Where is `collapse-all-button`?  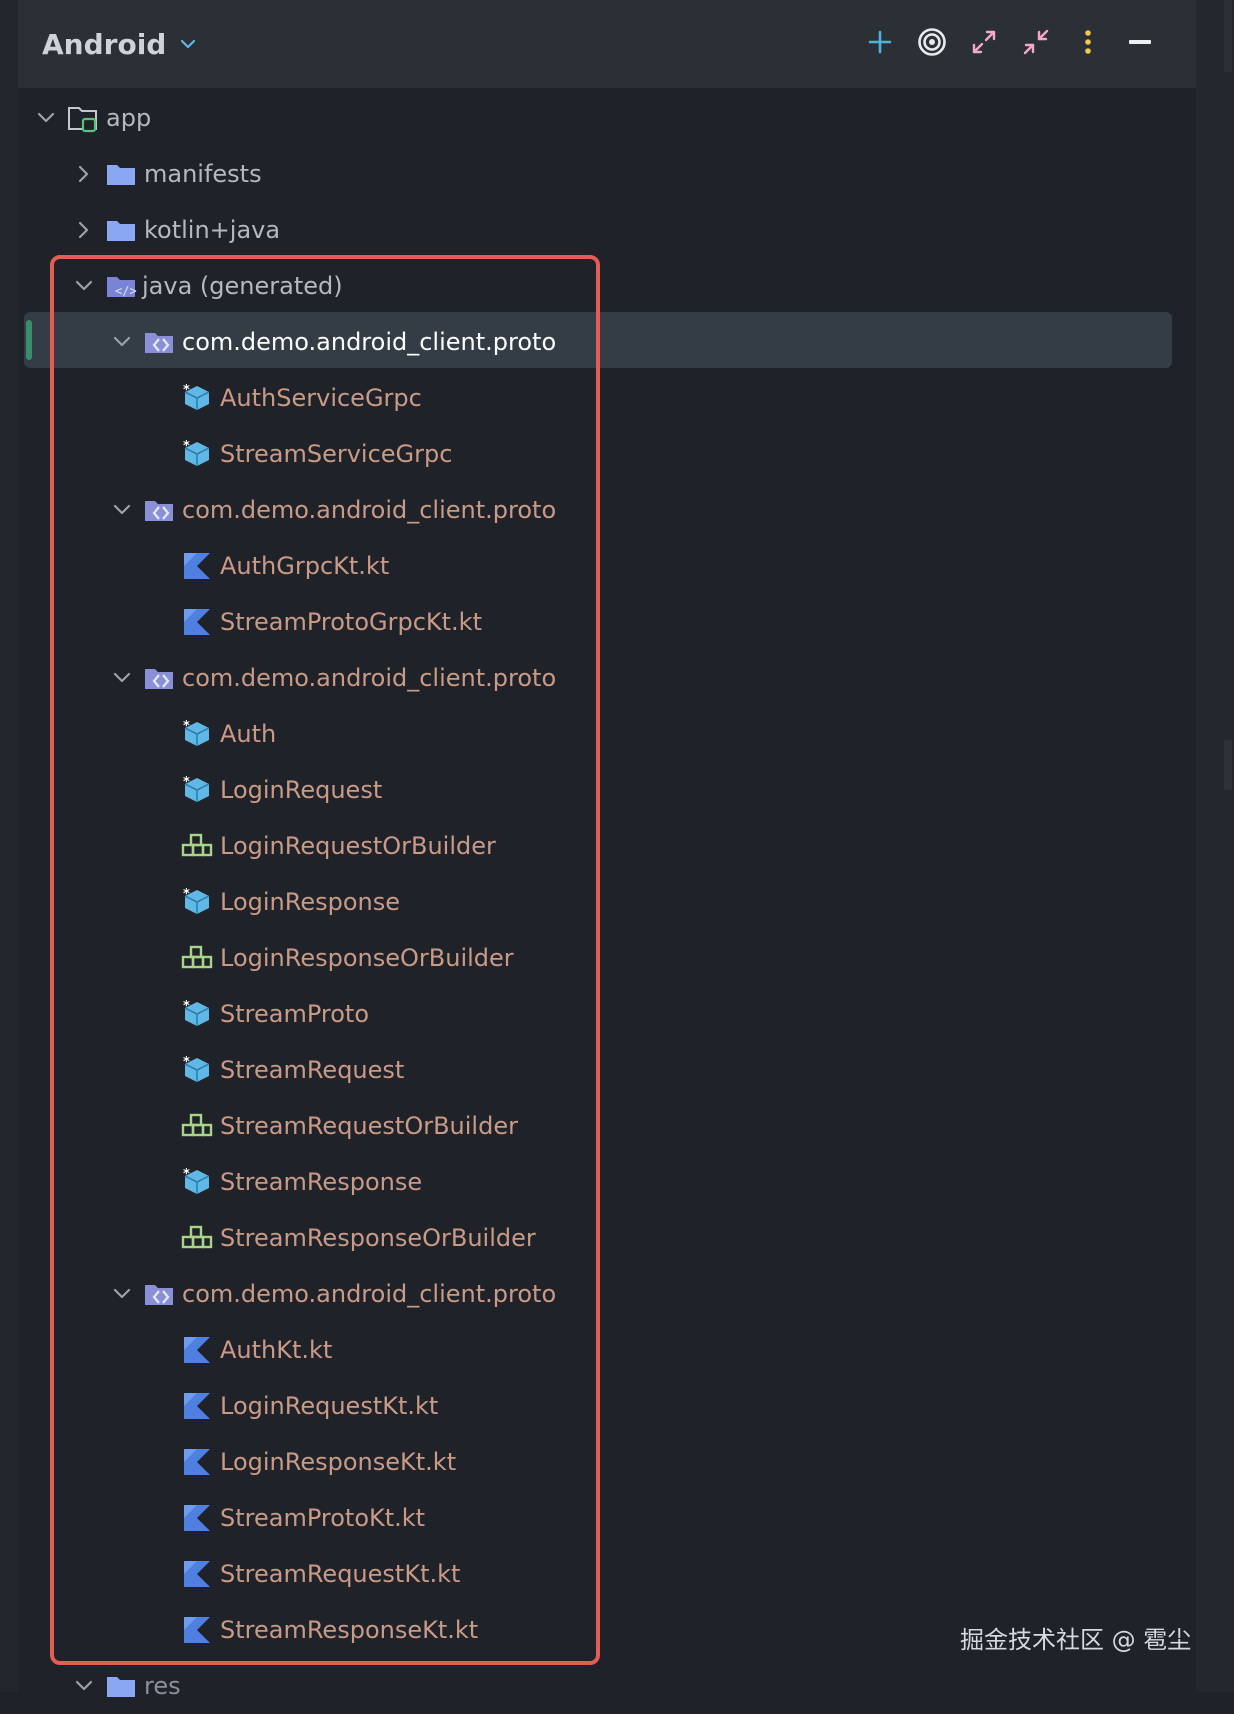 collapse-all-button is located at coordinates (1036, 42).